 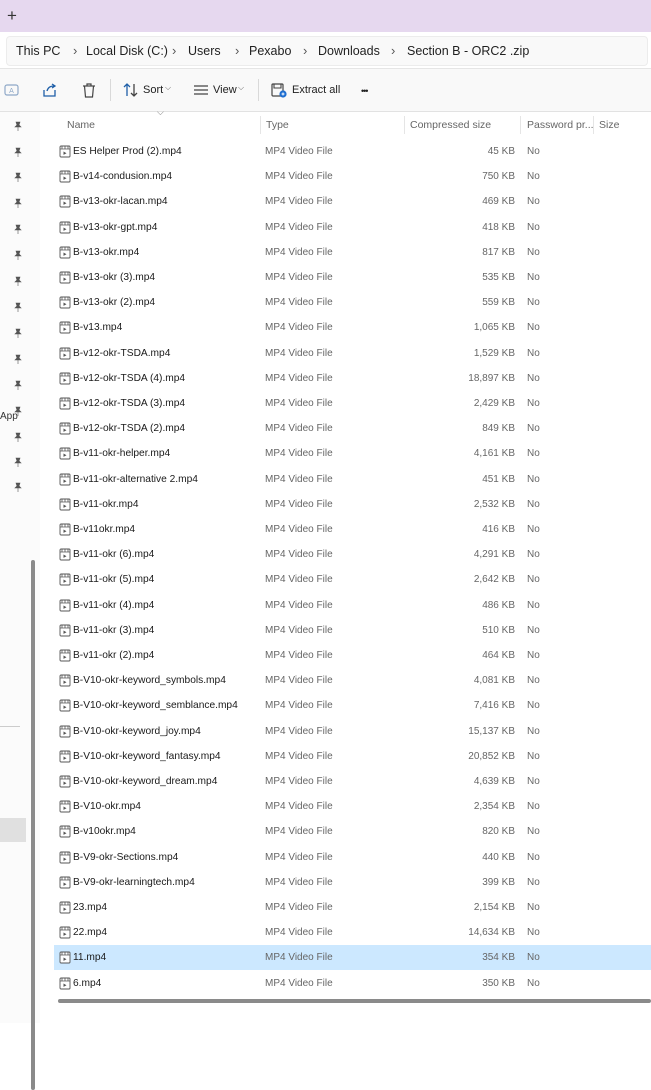 What do you see at coordinates (38, 51) in the screenshot?
I see `breadcrumb-this-pc: This PC` at bounding box center [38, 51].